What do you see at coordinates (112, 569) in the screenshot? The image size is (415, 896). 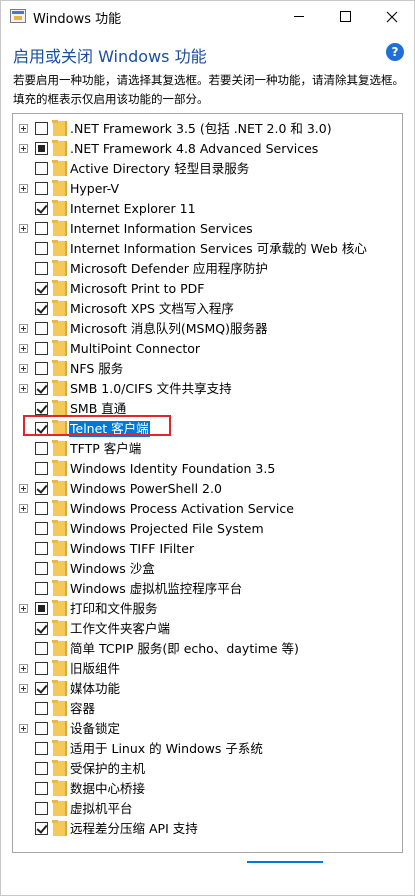 I see `feature-label: Windows 沙盒` at bounding box center [112, 569].